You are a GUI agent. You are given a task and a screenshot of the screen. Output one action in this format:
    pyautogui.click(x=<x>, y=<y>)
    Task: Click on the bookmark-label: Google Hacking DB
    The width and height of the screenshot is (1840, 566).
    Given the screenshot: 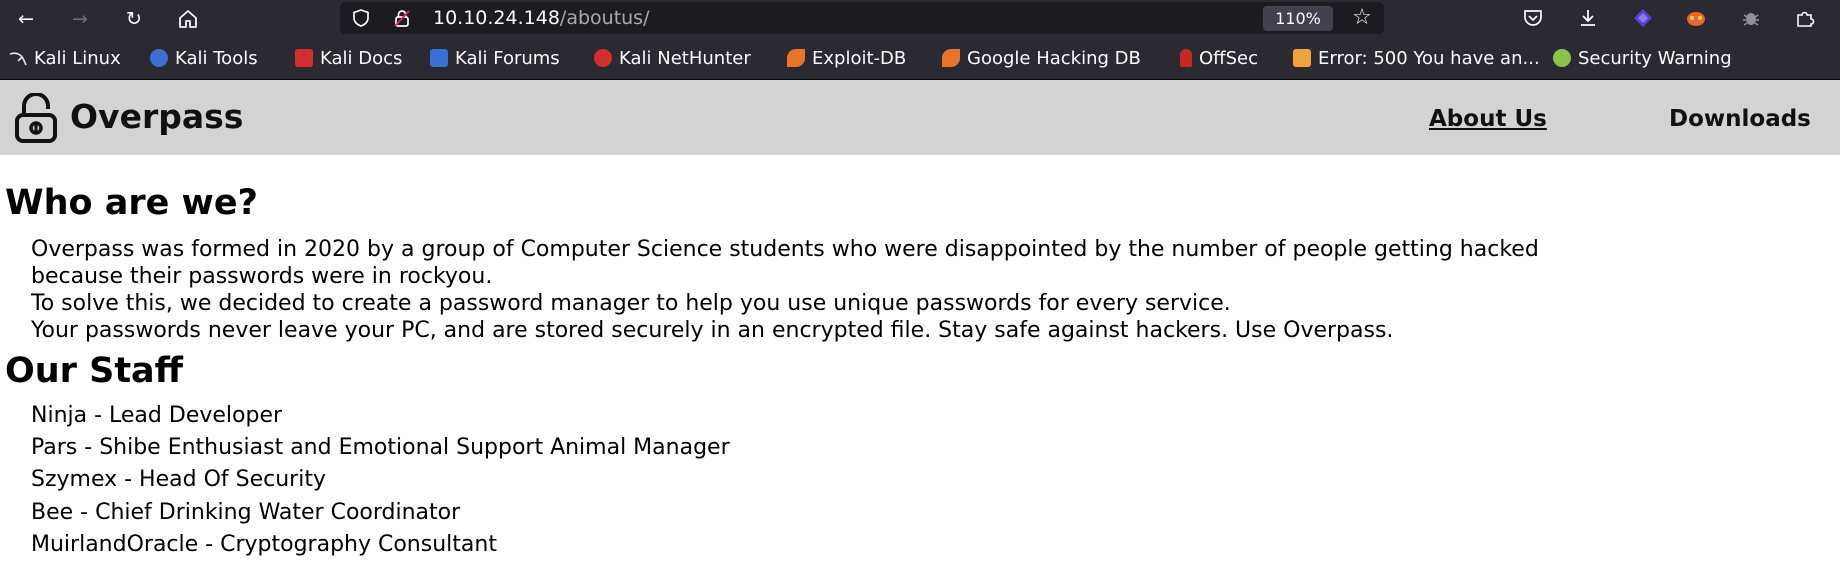 What is the action you would take?
    pyautogui.click(x=1054, y=58)
    